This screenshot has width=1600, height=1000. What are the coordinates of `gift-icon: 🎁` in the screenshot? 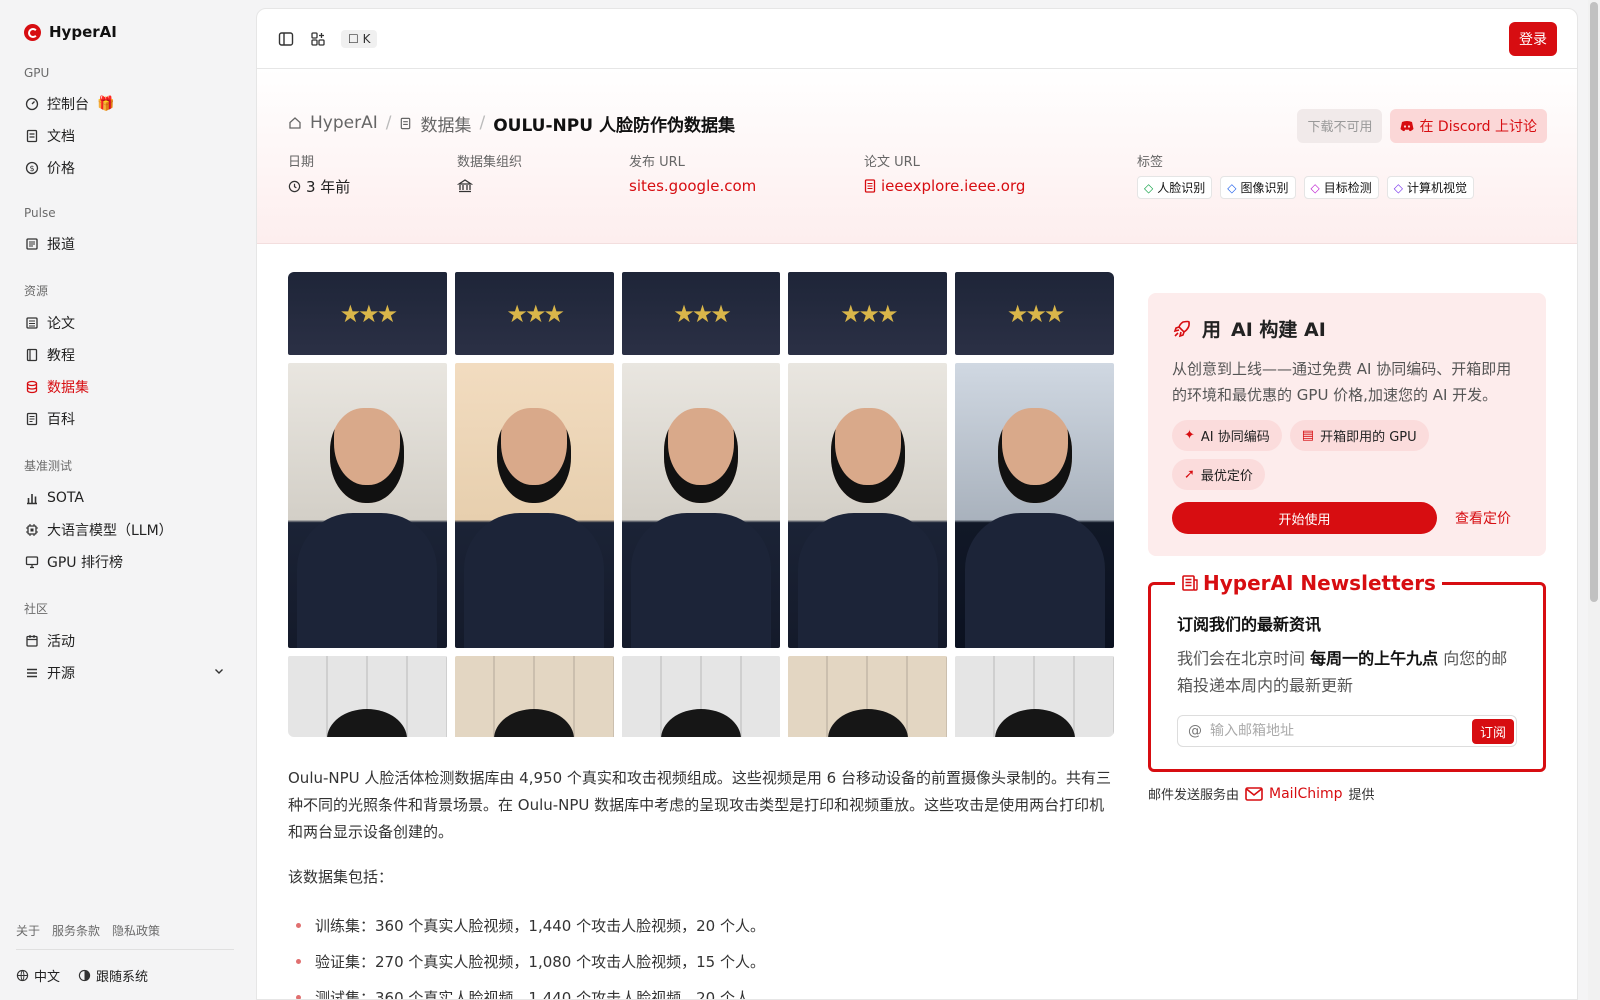 It's located at (106, 104).